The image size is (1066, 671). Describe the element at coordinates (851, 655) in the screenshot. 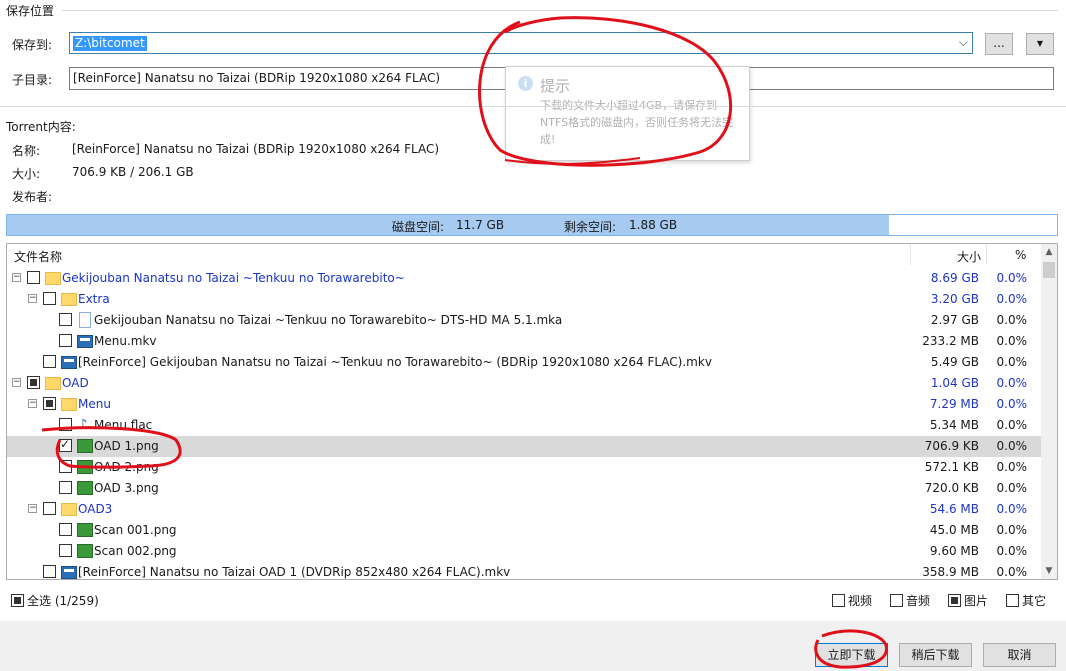

I see `download-now-button: 立即下载` at that location.